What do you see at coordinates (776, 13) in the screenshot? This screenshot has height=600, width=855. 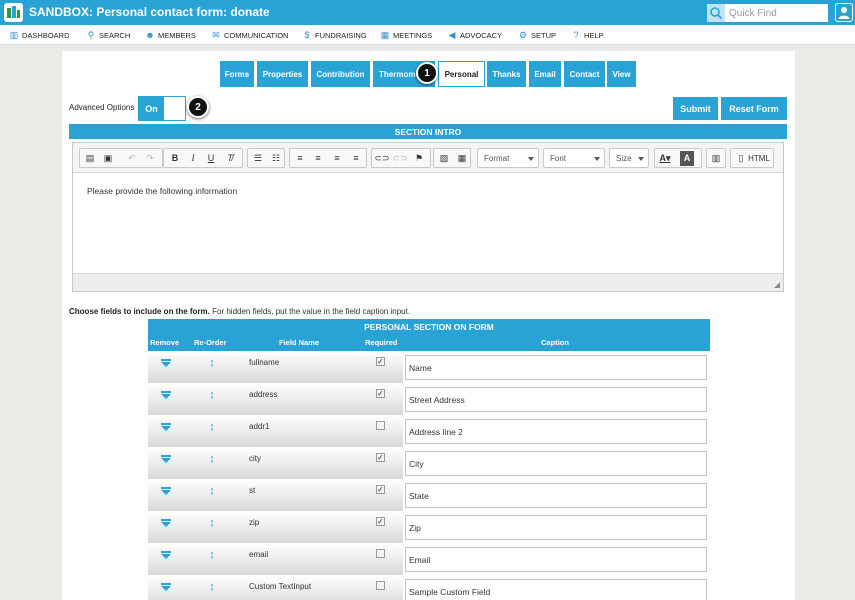 I see `quick-find-input` at bounding box center [776, 13].